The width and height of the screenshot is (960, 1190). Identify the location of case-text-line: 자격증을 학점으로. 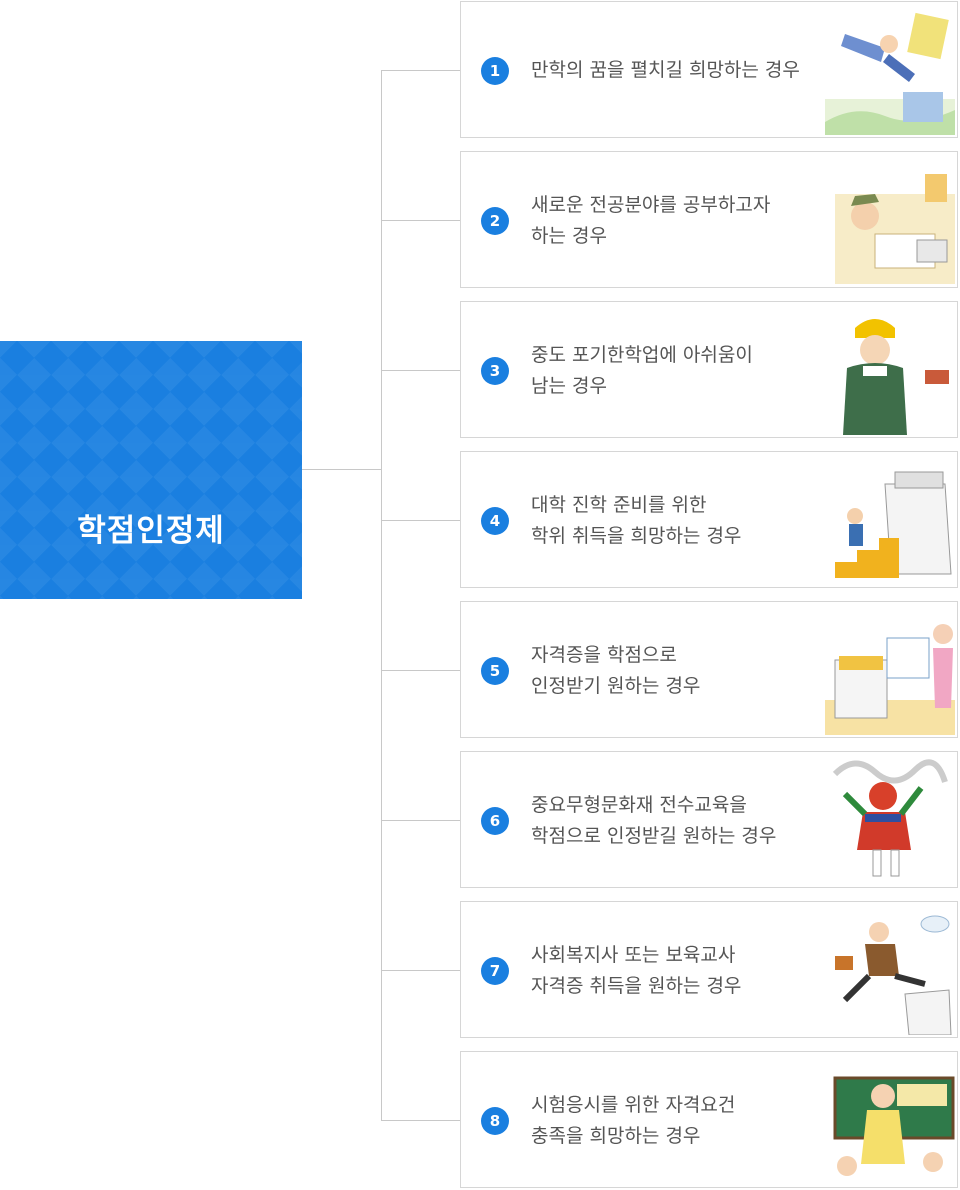
(604, 654).